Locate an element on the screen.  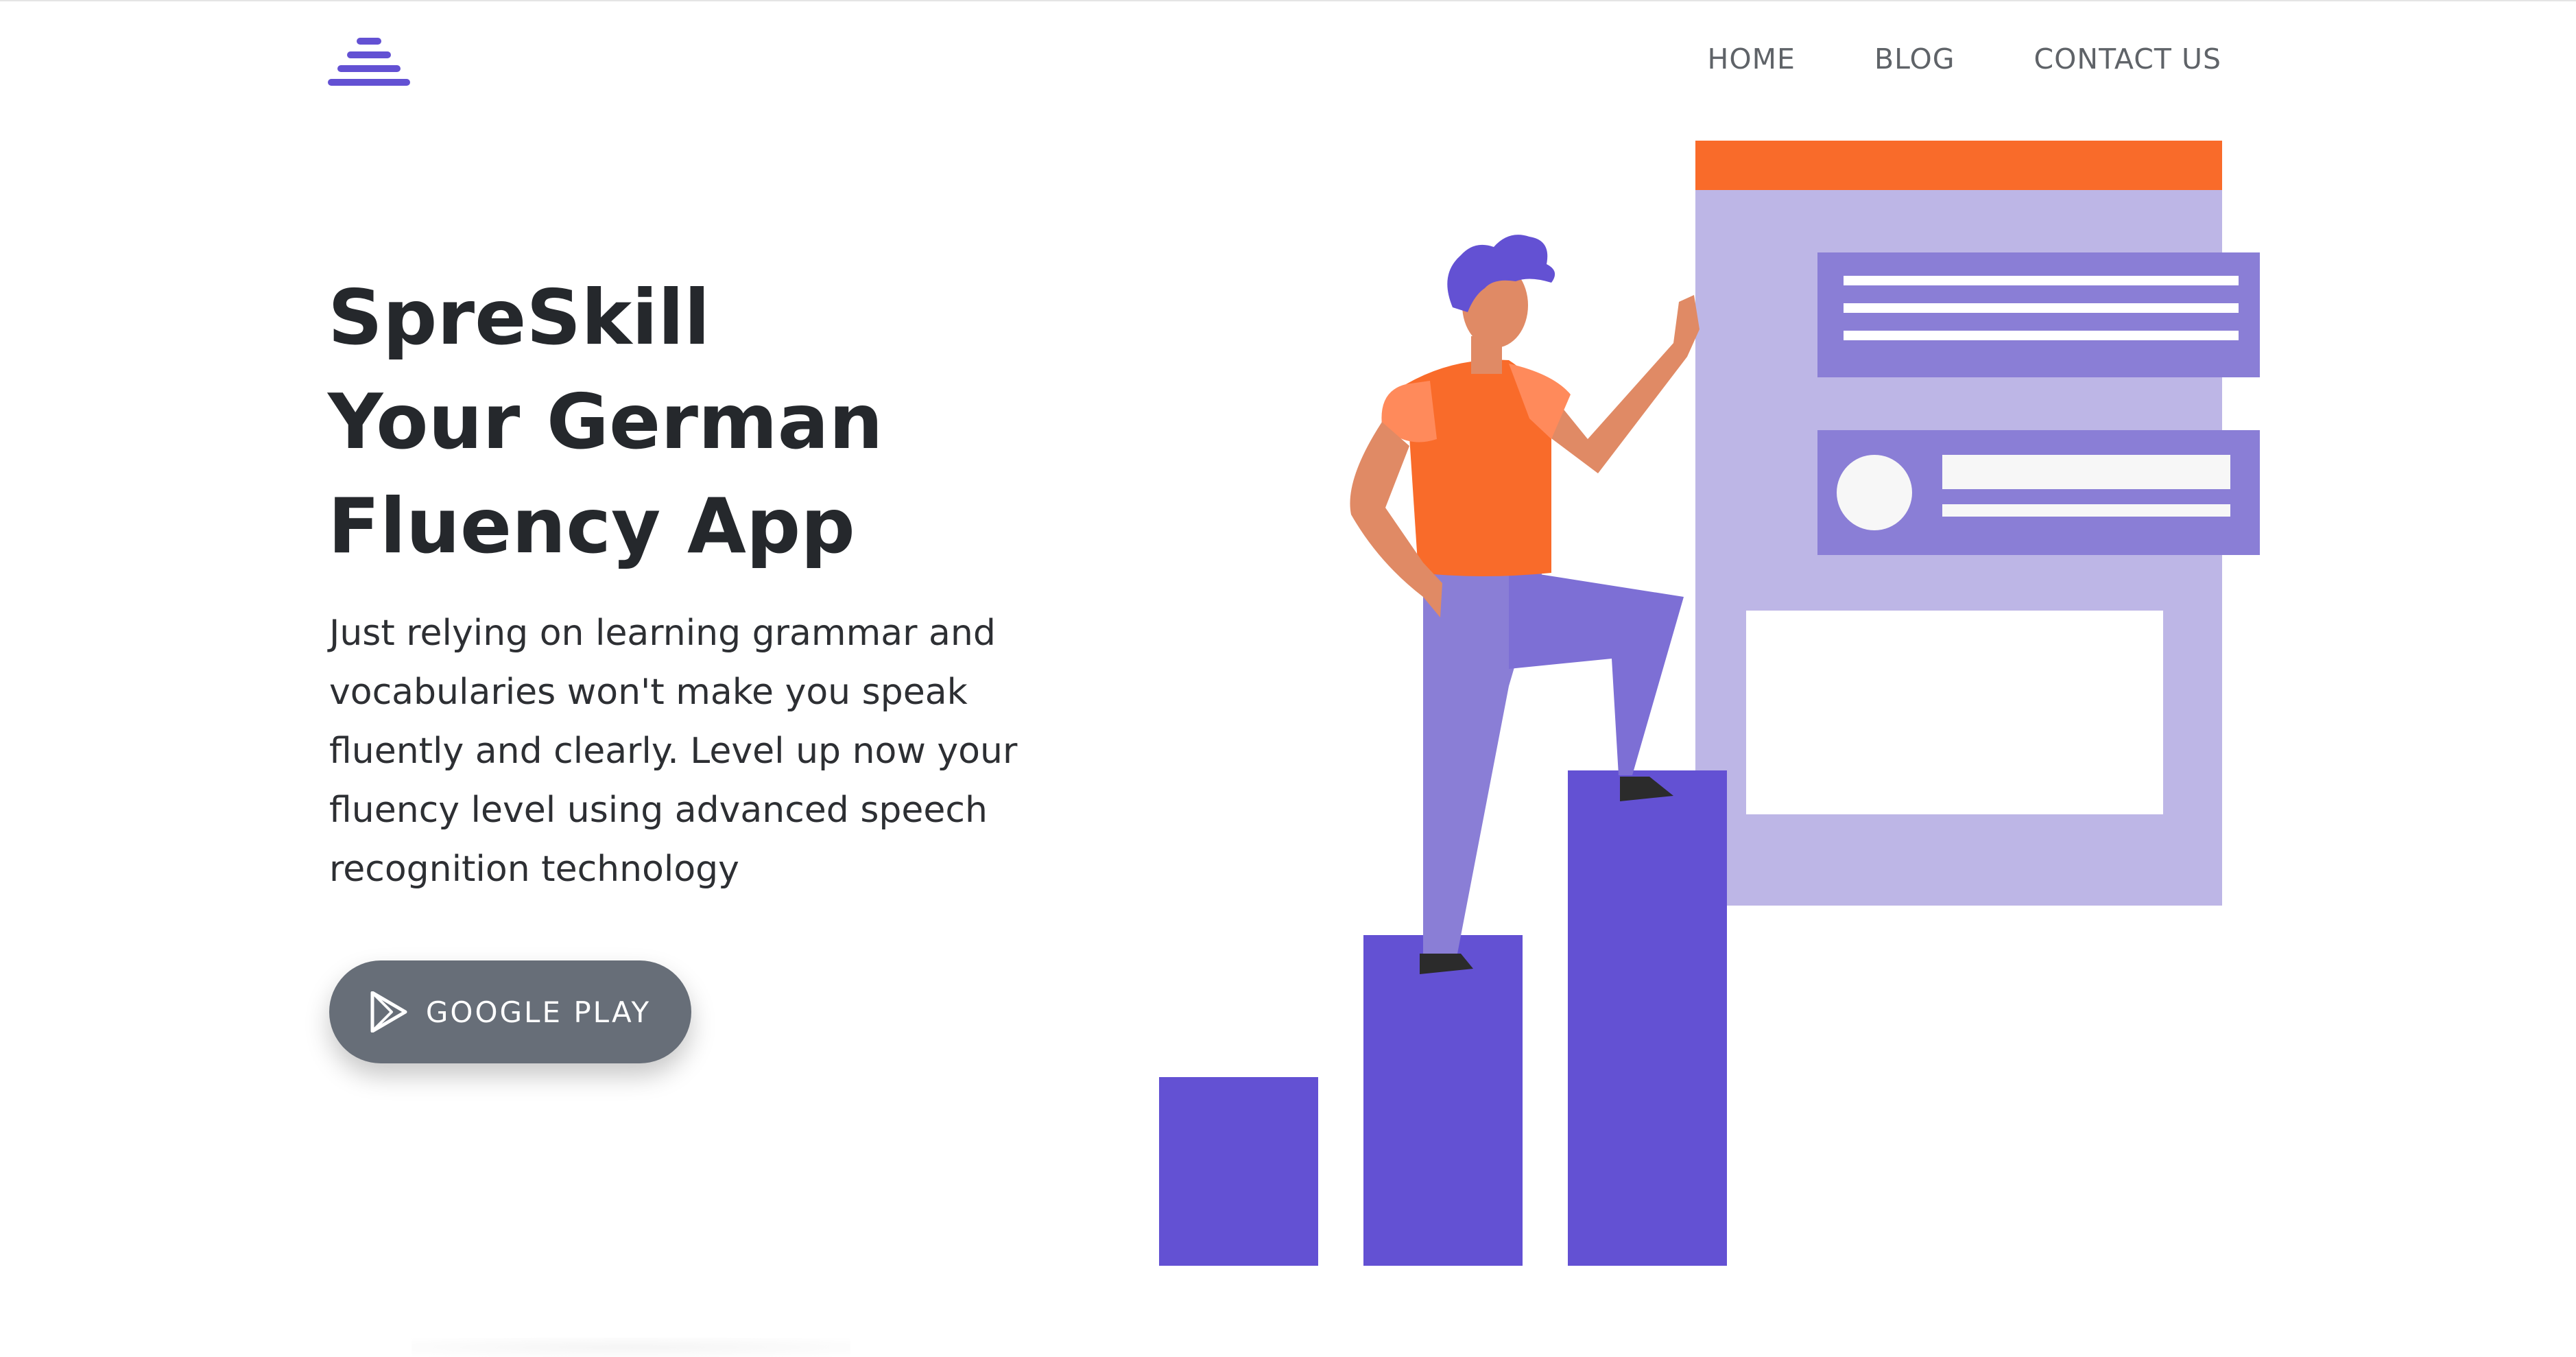
main-nav: HOME BLOG CONTACT US is located at coordinates (1964, 59).